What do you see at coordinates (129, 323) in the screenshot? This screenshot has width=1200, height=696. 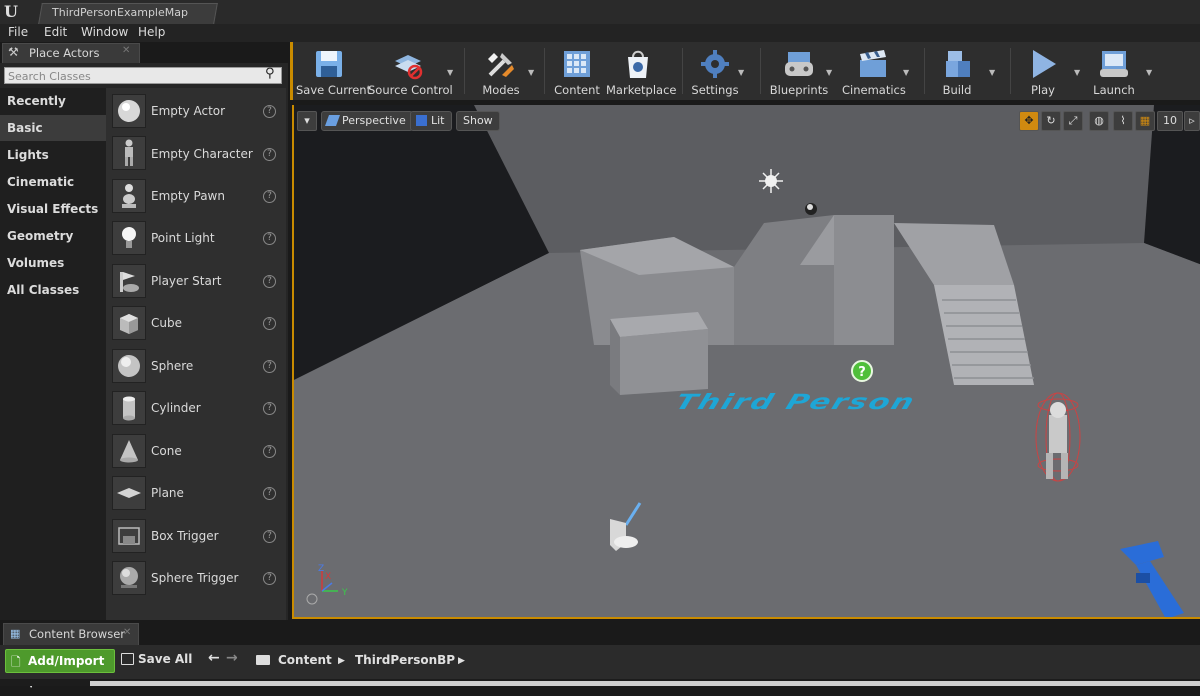 I see `cube-icon` at bounding box center [129, 323].